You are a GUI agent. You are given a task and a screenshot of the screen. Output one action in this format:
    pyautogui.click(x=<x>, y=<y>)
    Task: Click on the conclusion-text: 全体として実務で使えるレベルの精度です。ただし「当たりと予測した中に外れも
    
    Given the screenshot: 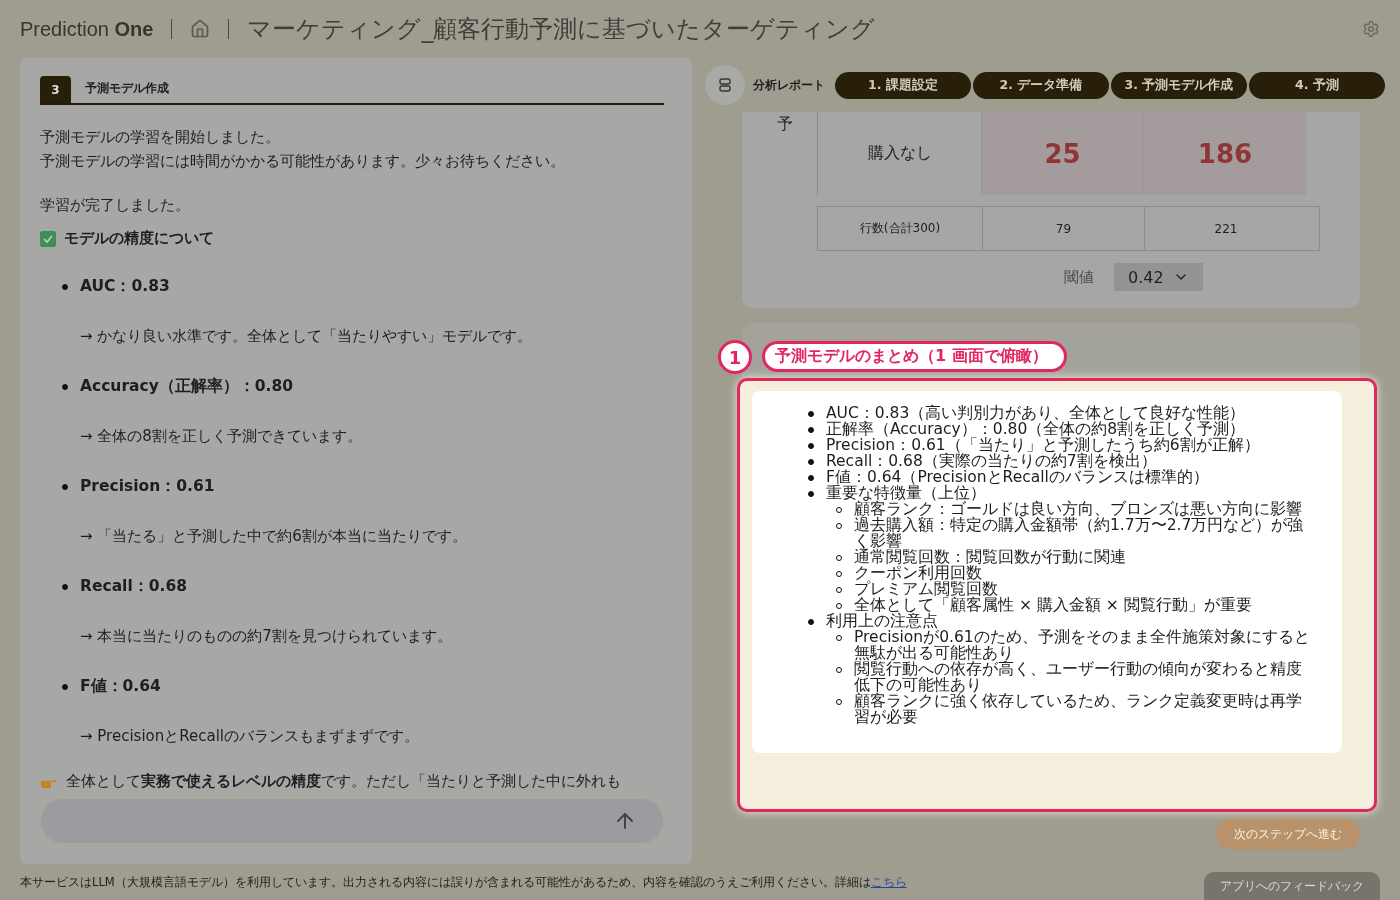 What is the action you would take?
    pyautogui.click(x=343, y=781)
    